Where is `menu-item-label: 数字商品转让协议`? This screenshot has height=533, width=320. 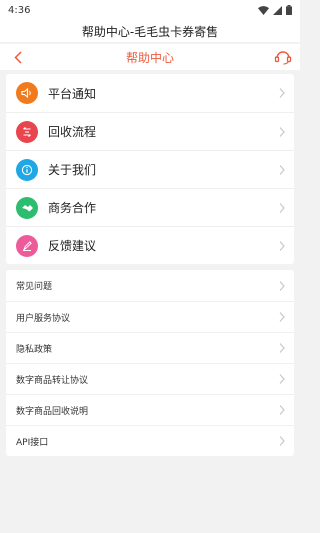
menu-item-label: 数字商品转让协议 is located at coordinates (52, 380).